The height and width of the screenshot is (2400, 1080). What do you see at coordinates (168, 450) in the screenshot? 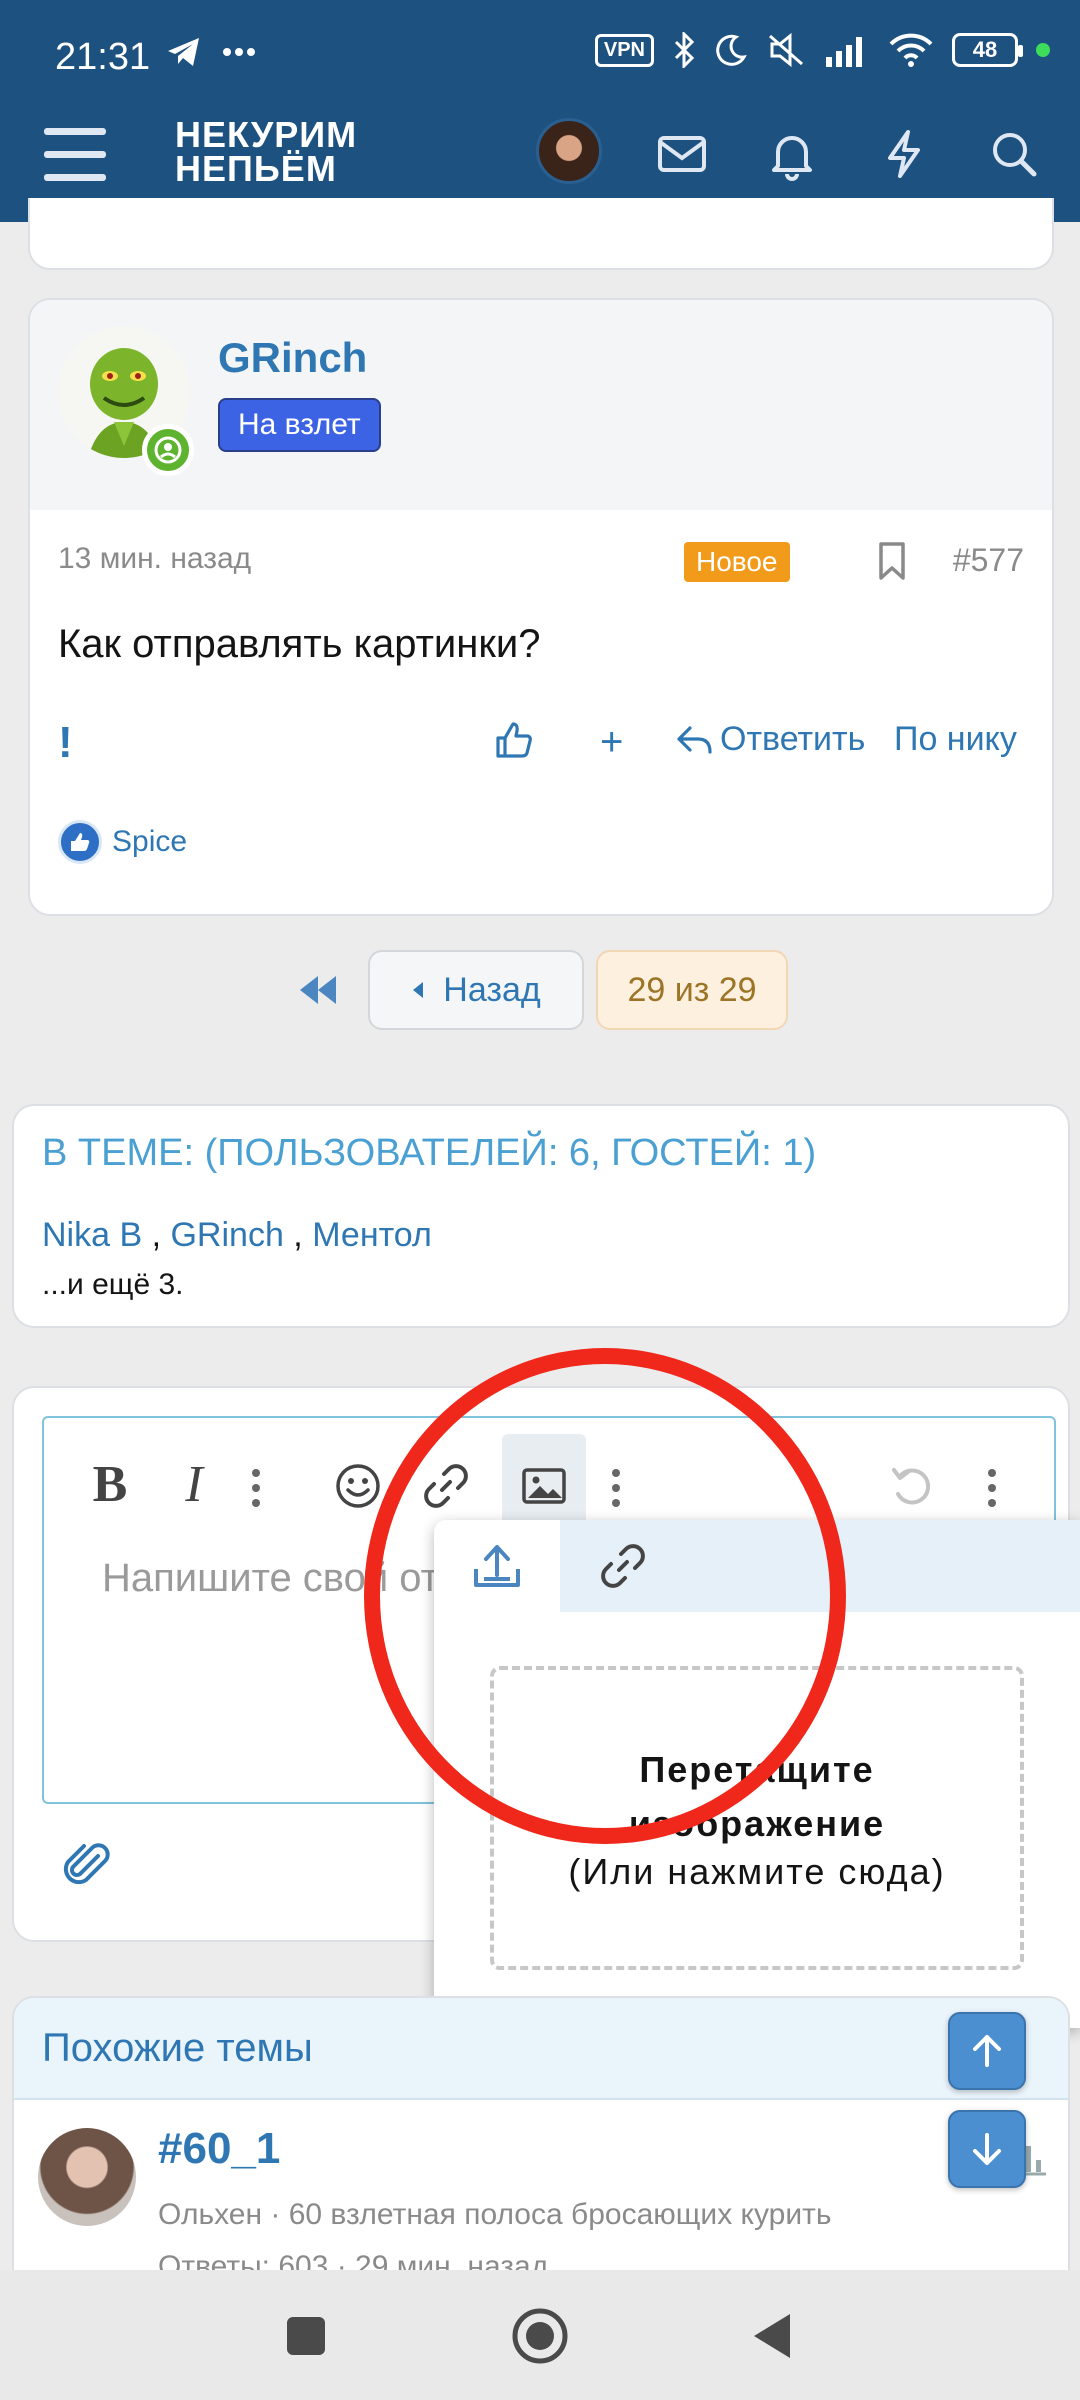
I see `online-status-icon` at bounding box center [168, 450].